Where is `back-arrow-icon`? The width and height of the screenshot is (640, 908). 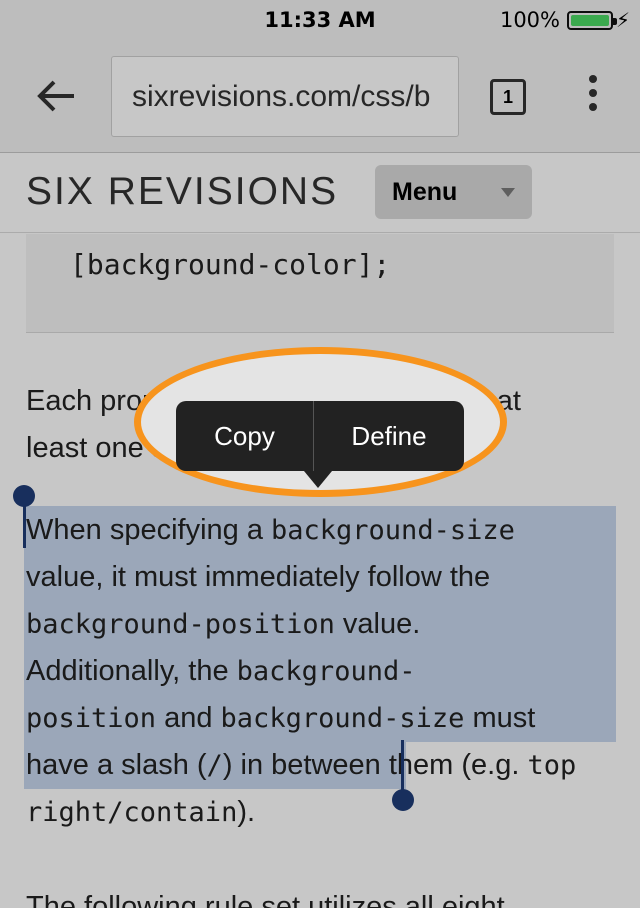 back-arrow-icon is located at coordinates (56, 96).